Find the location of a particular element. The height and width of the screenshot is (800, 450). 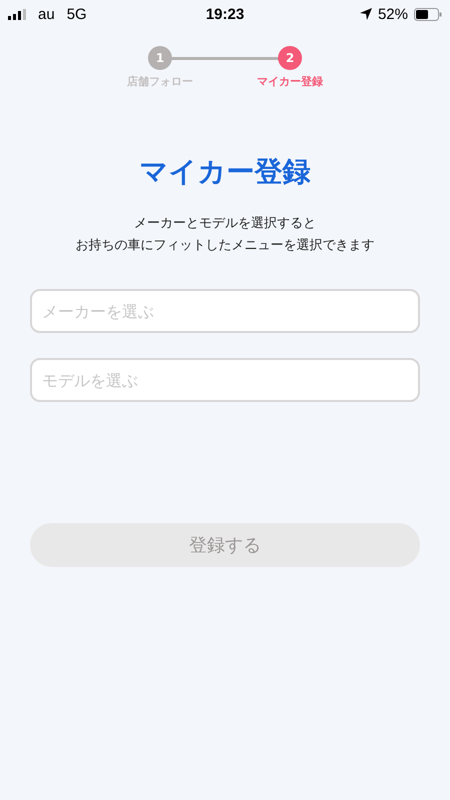

step-label: マイカー登録 is located at coordinates (290, 81).